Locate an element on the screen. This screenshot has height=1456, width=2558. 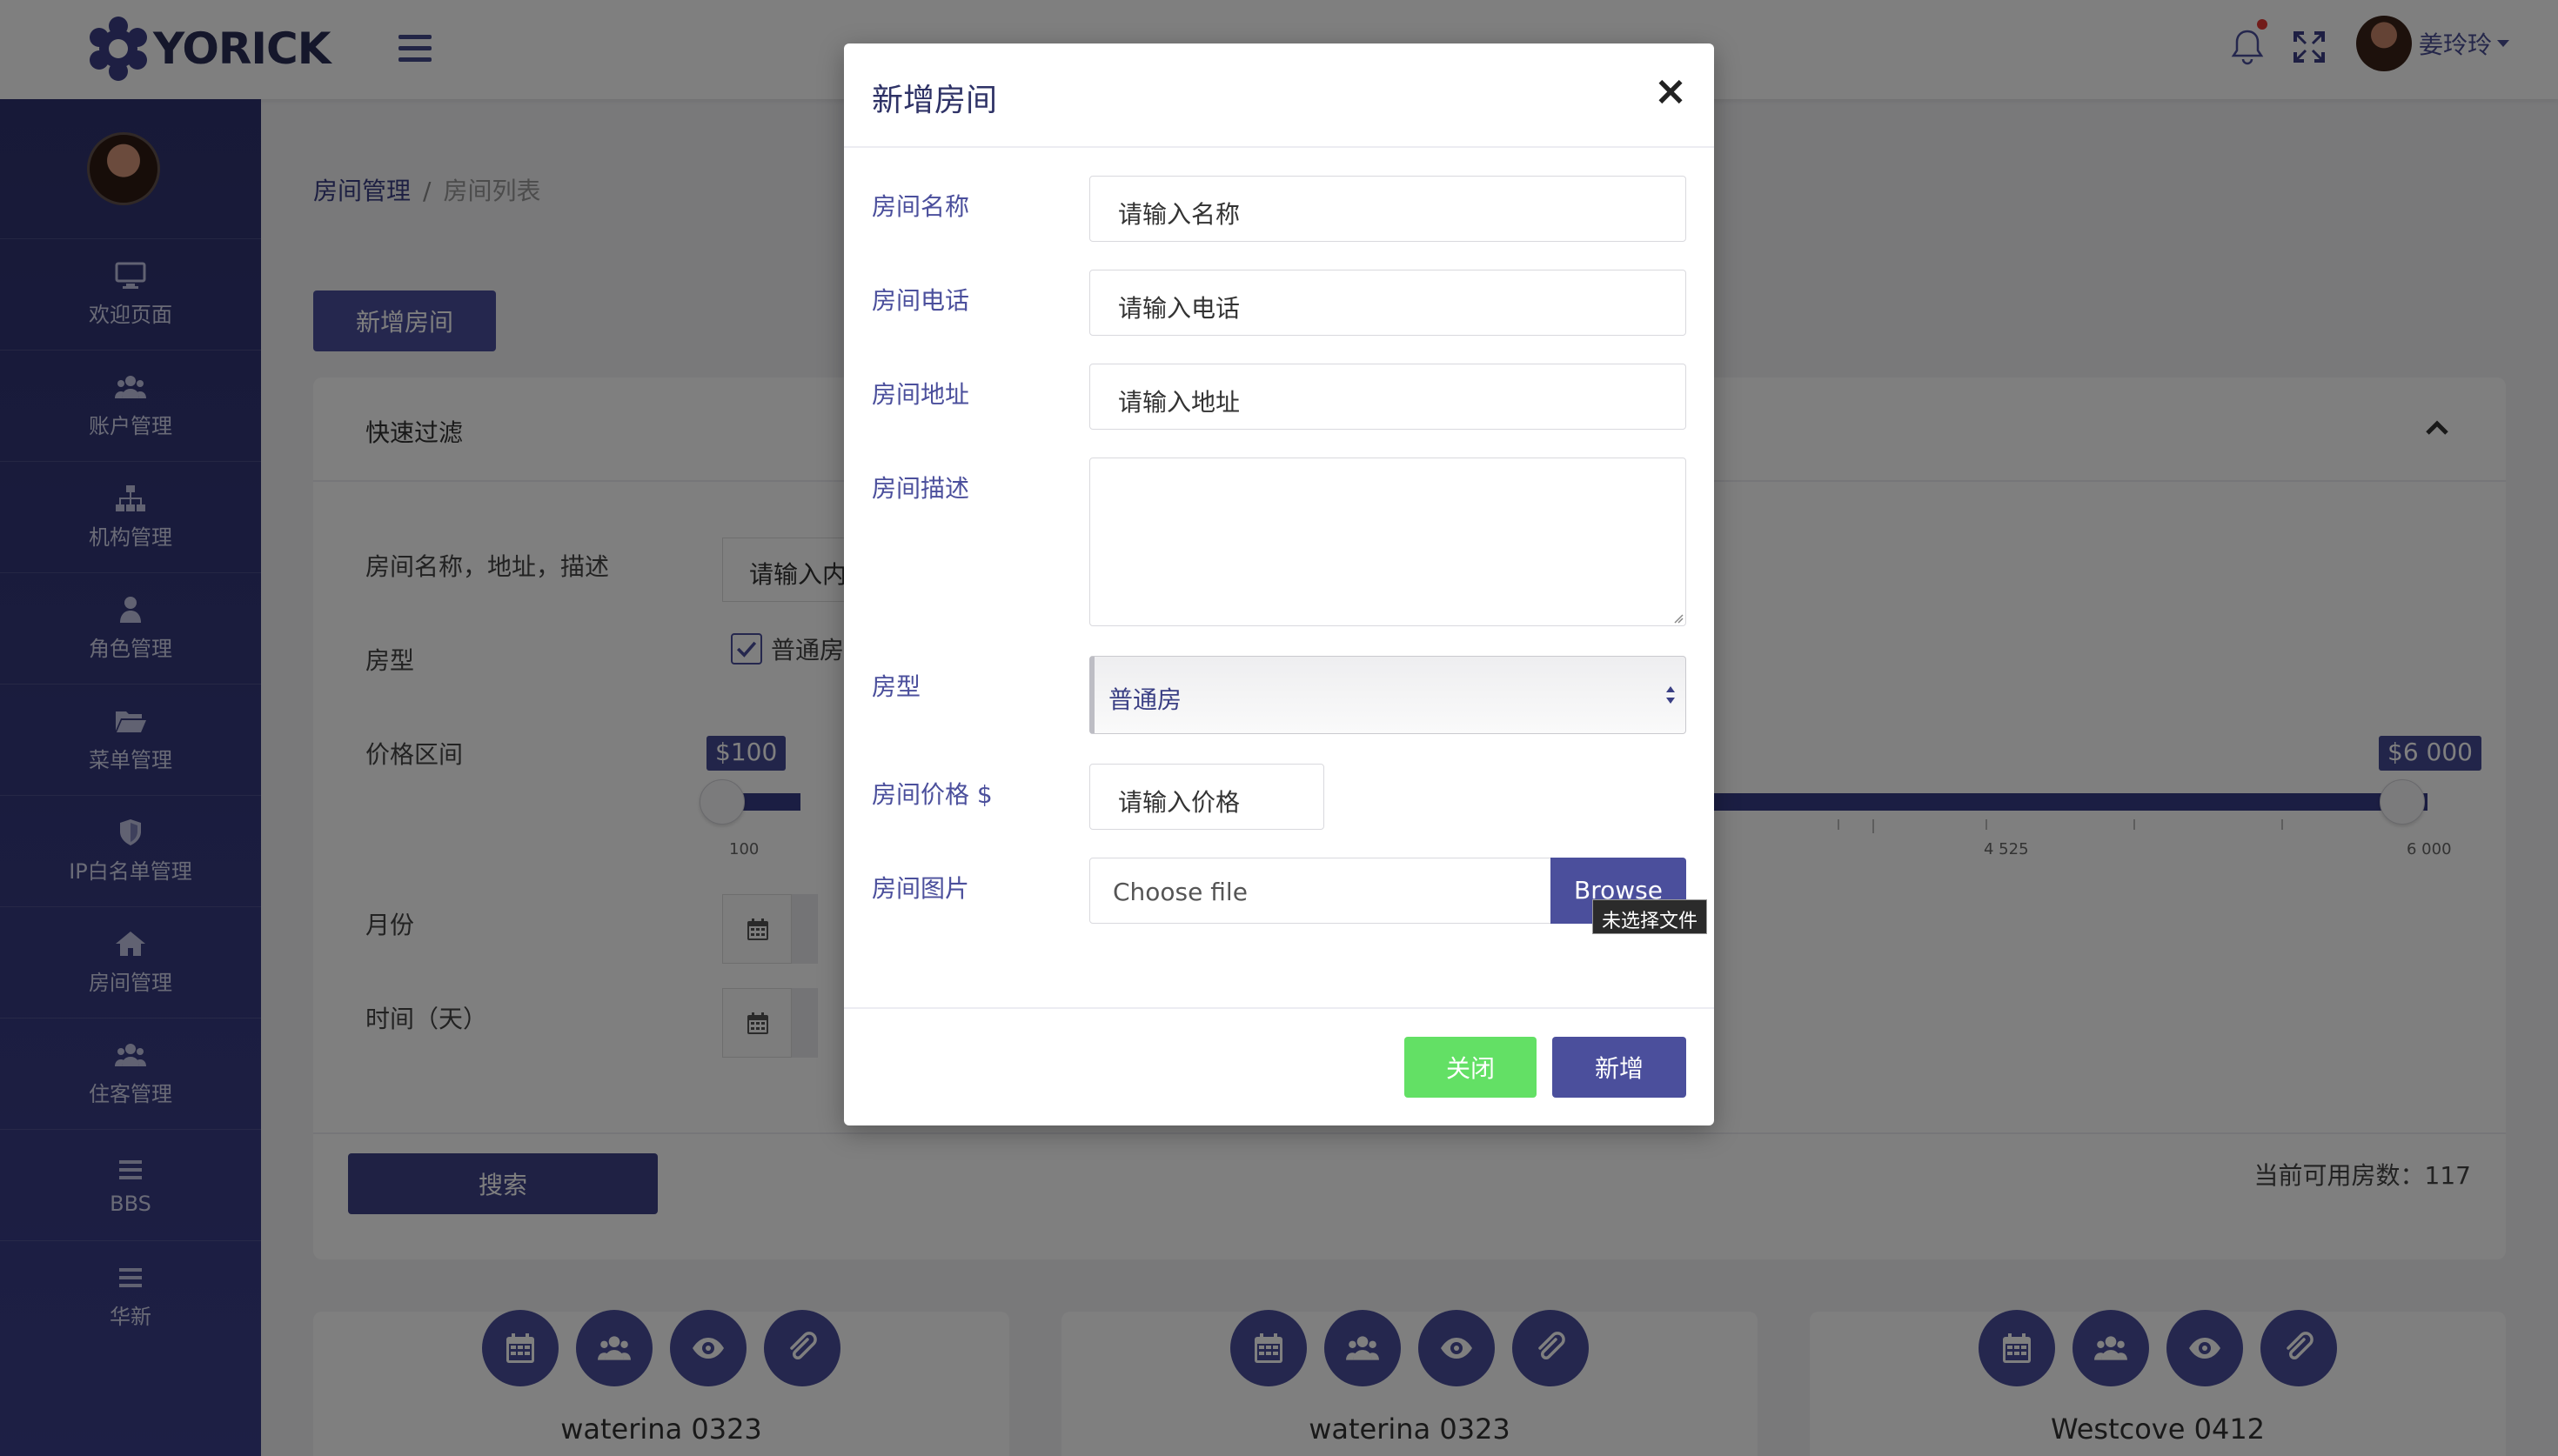
room-address-label: 房间地址 is located at coordinates (921, 394).